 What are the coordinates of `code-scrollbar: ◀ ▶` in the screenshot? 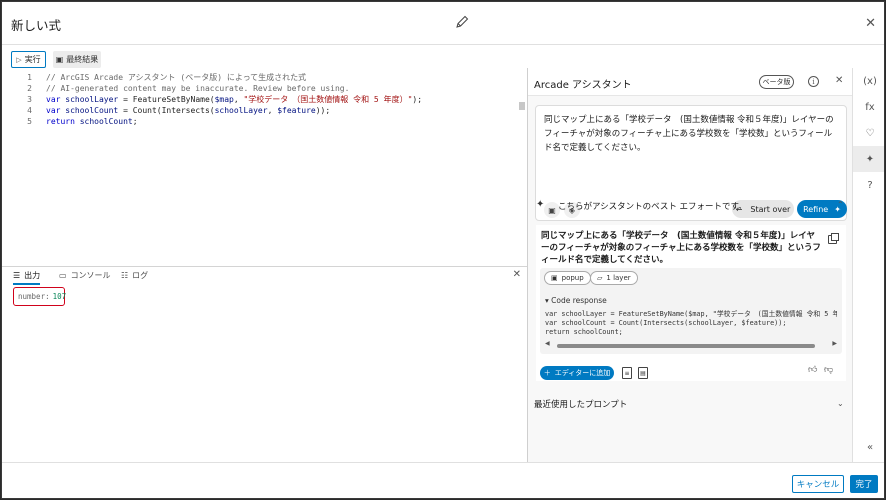 It's located at (691, 344).